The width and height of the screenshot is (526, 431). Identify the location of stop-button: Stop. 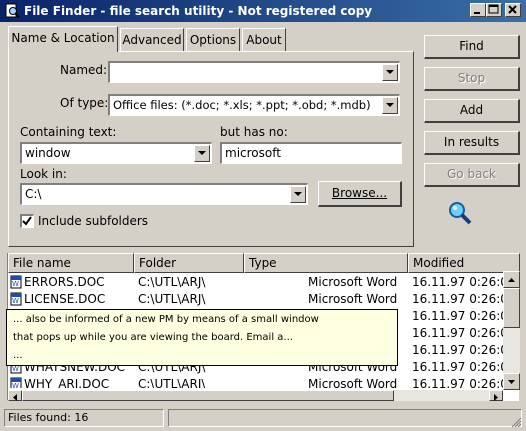
(472, 79).